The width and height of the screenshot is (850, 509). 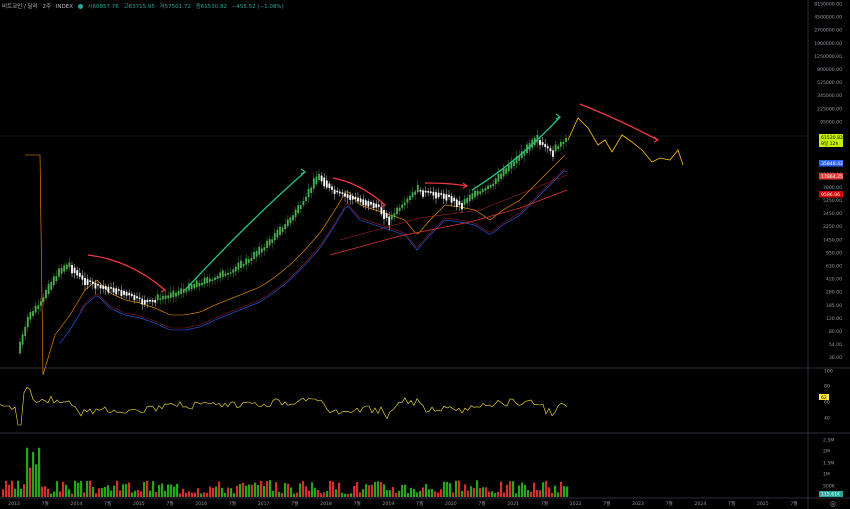 I want to click on price-badge-label: 9586.96, so click(x=830, y=195).